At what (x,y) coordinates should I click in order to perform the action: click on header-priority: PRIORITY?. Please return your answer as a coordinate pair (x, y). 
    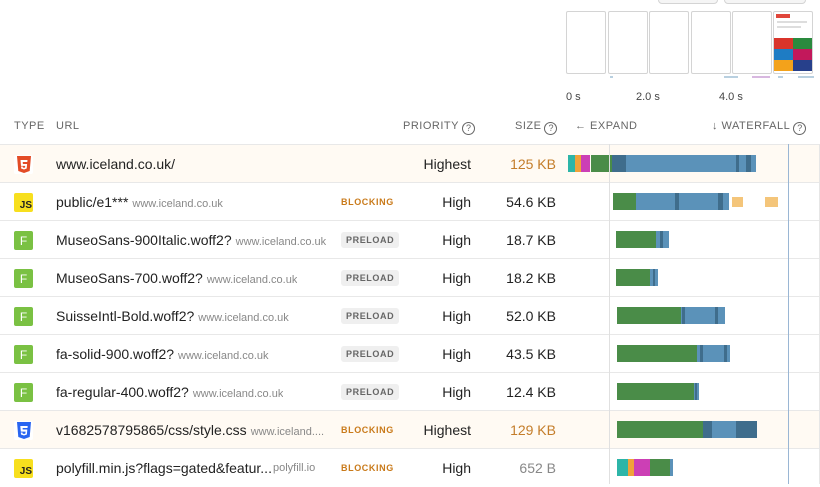
    Looking at the image, I should click on (439, 127).